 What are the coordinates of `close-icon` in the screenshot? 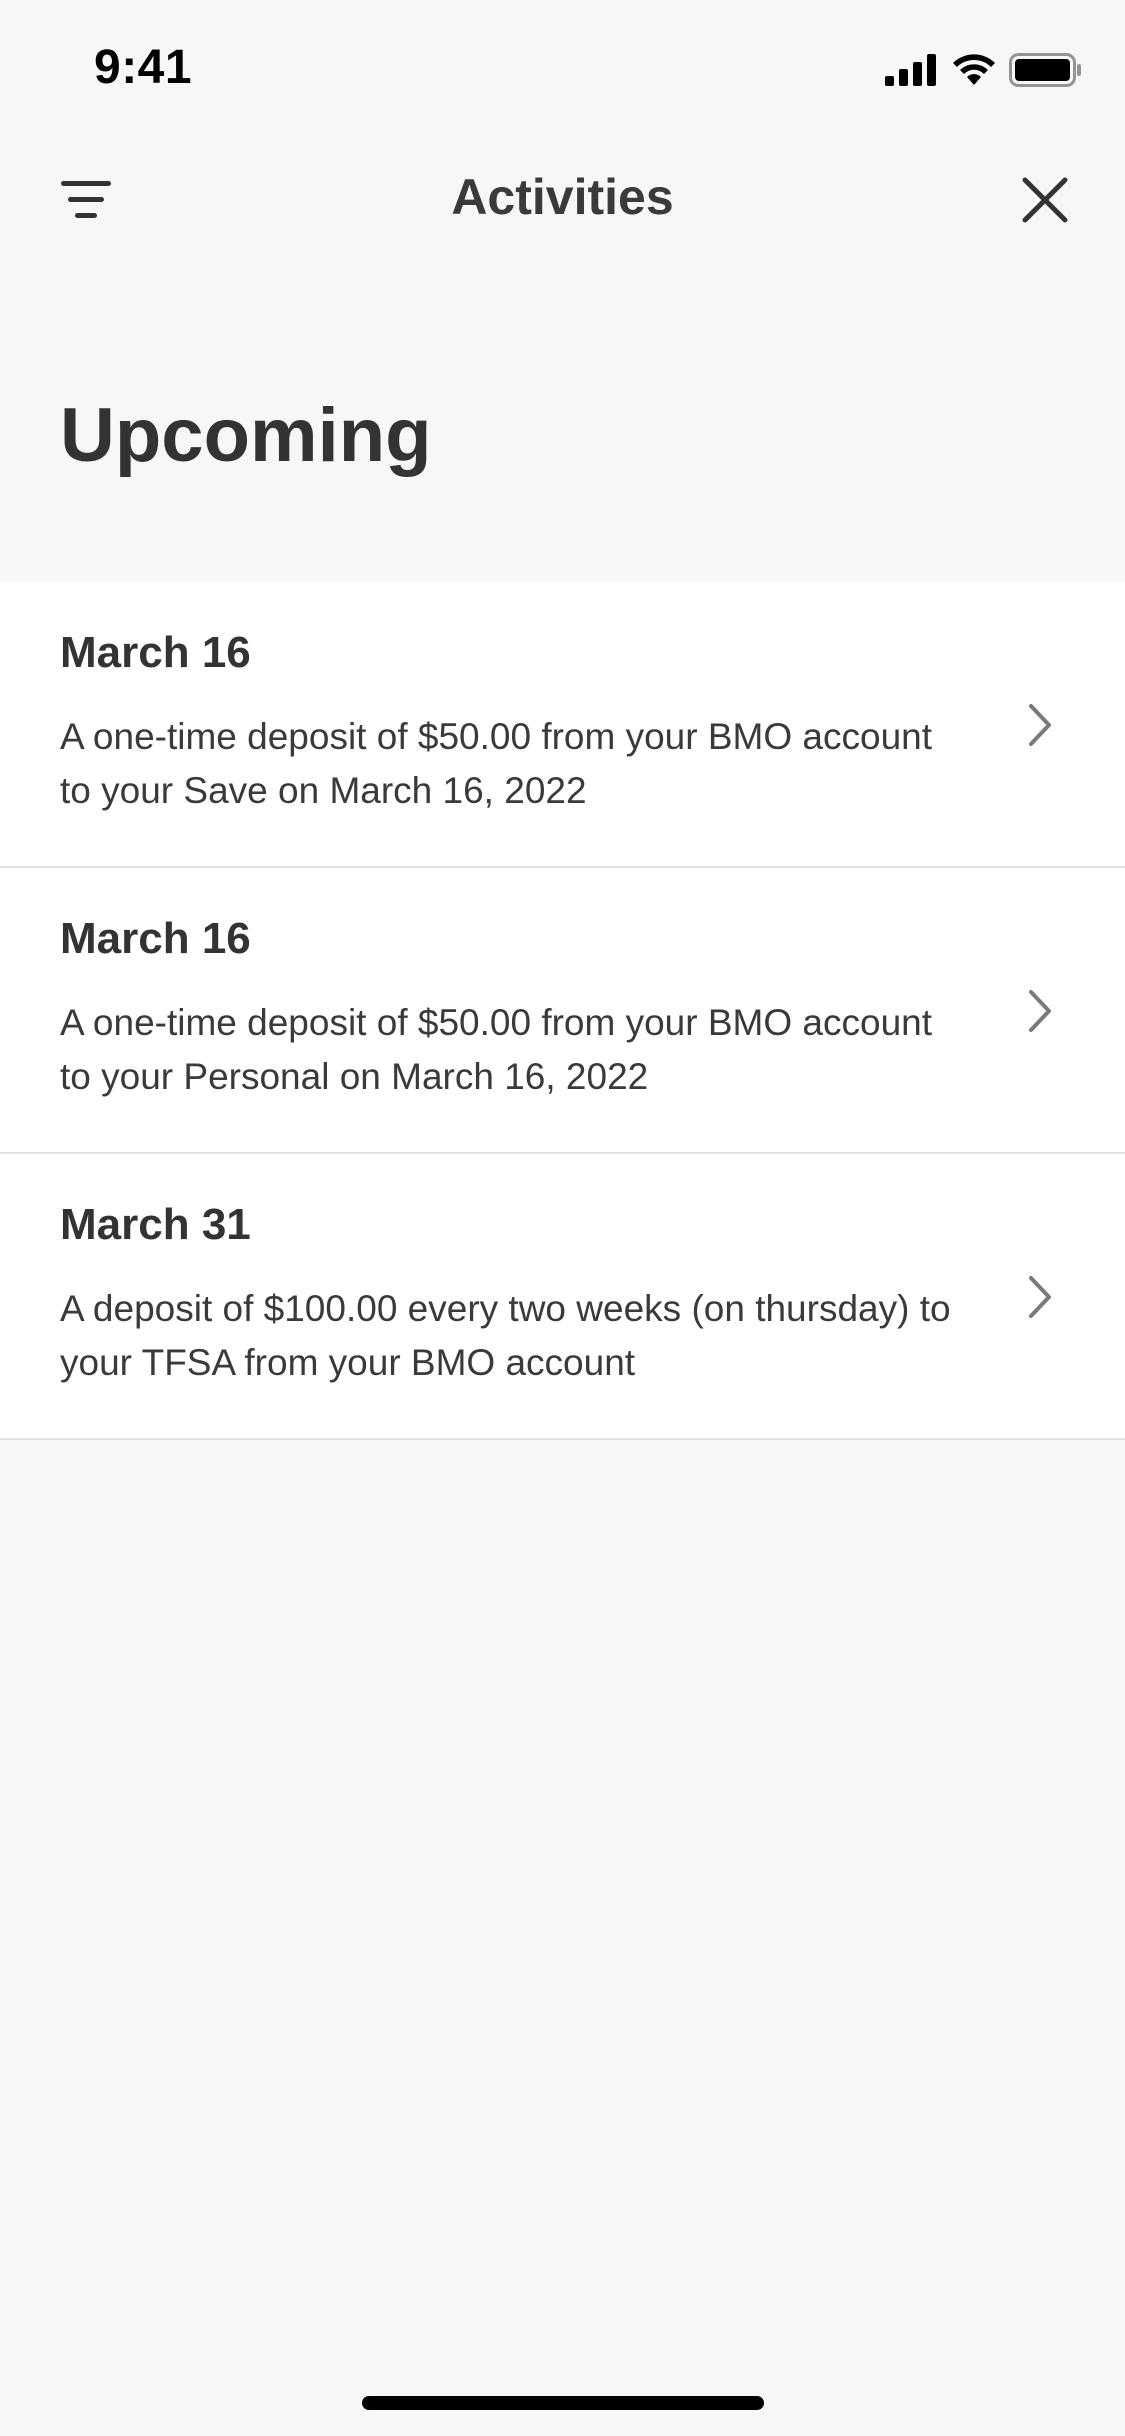 It's located at (1045, 200).